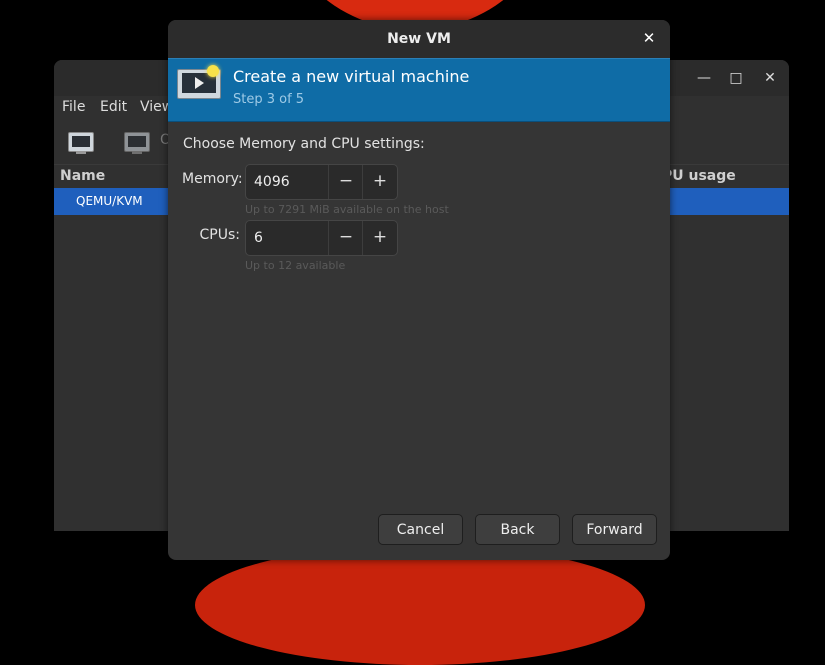  What do you see at coordinates (379, 182) in the screenshot?
I see `memory-increment-button: +` at bounding box center [379, 182].